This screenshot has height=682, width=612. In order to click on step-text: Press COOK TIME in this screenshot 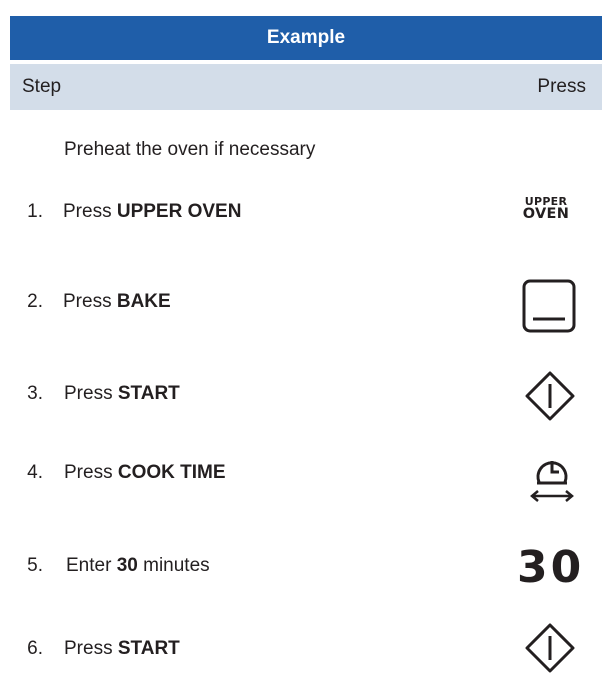, I will do `click(145, 472)`.